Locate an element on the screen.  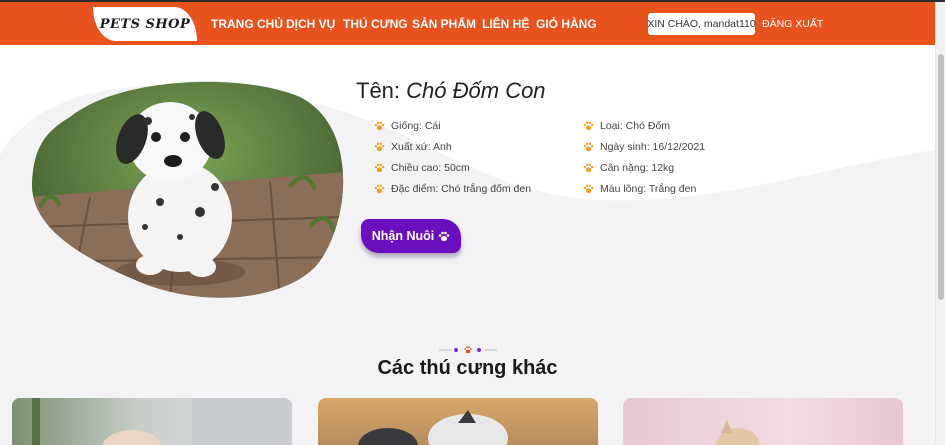
attr-text: Chiều cao: 50cm is located at coordinates (430, 168).